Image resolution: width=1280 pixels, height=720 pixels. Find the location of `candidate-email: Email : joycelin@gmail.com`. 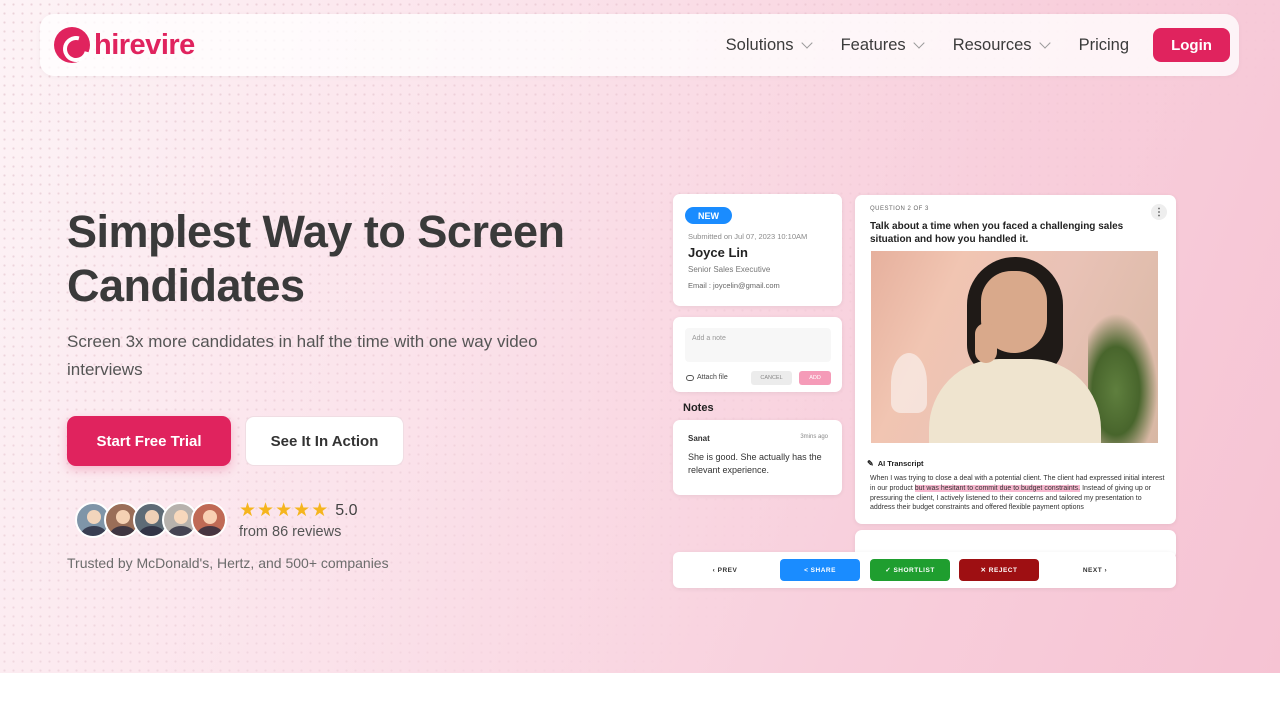

candidate-email: Email : joycelin@gmail.com is located at coordinates (734, 285).